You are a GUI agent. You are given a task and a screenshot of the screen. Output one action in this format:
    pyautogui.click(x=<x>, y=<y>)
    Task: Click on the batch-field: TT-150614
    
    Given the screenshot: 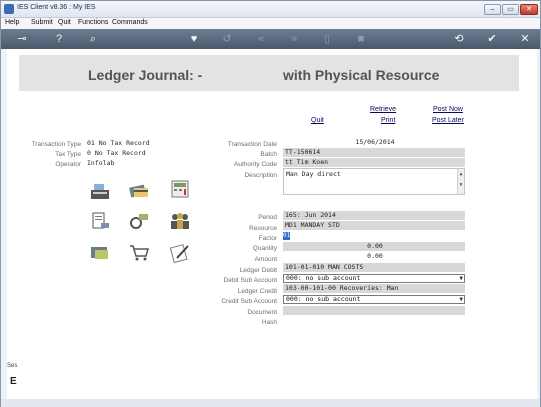 What is the action you would take?
    pyautogui.click(x=374, y=152)
    